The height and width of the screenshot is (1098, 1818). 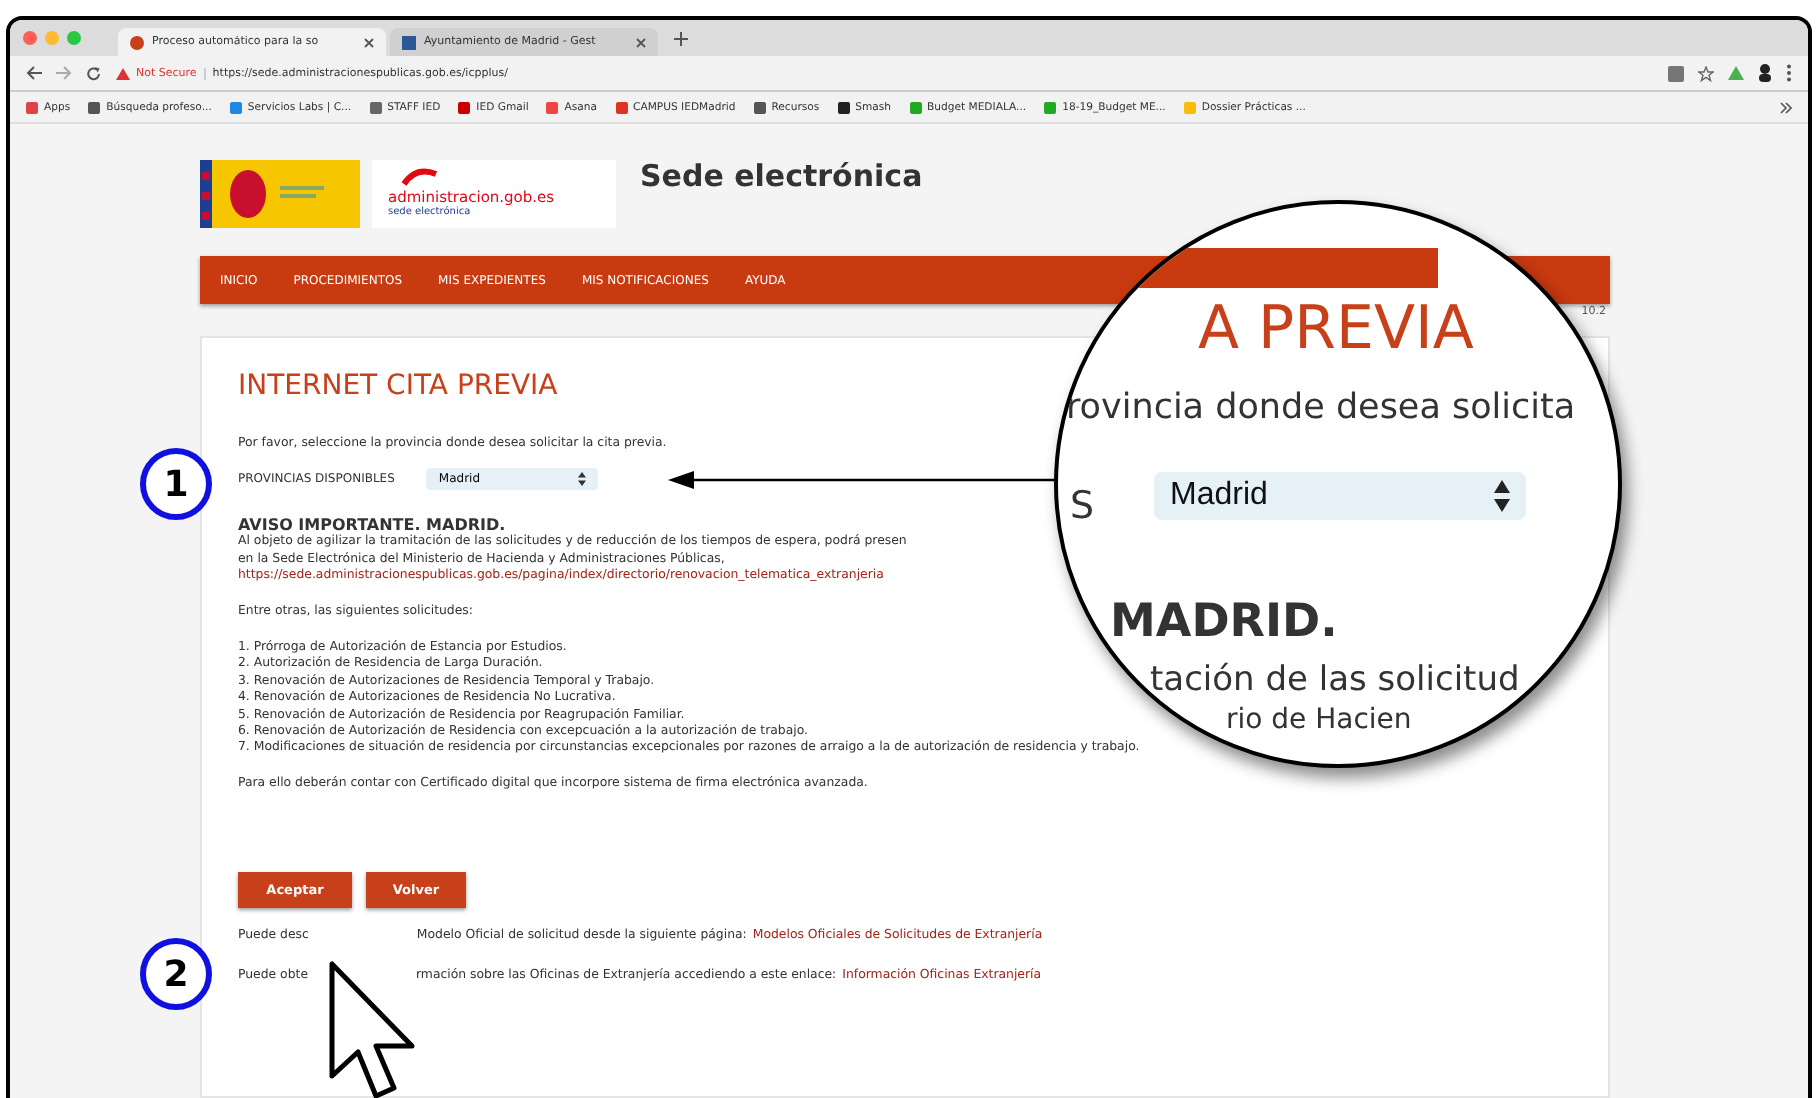 I want to click on new-tab-icon, so click(x=681, y=38).